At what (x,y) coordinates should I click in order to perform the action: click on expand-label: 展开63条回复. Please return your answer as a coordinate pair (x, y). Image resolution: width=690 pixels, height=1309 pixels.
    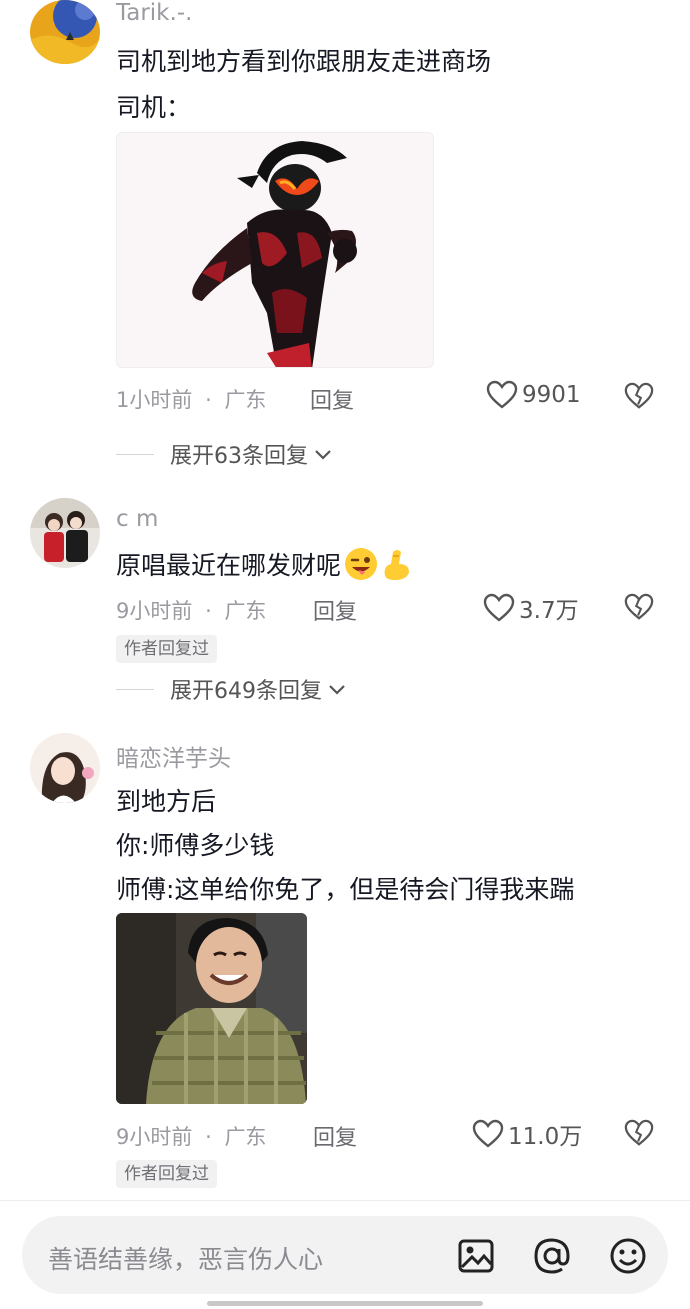
    Looking at the image, I should click on (239, 456).